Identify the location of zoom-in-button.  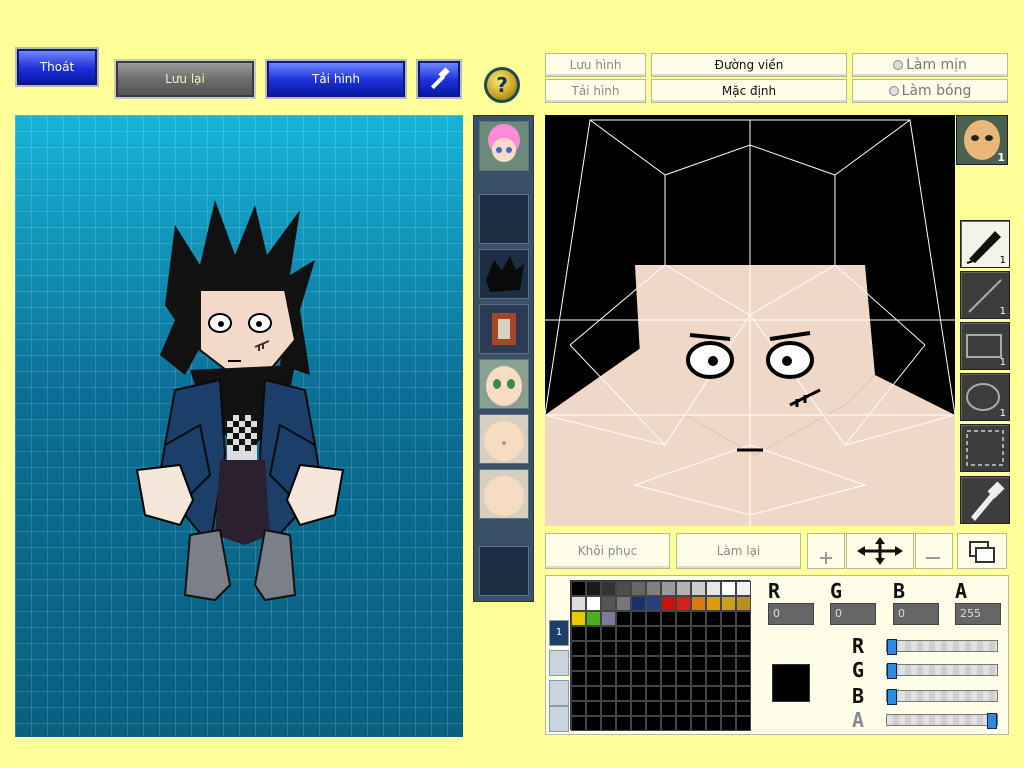
(826, 551).